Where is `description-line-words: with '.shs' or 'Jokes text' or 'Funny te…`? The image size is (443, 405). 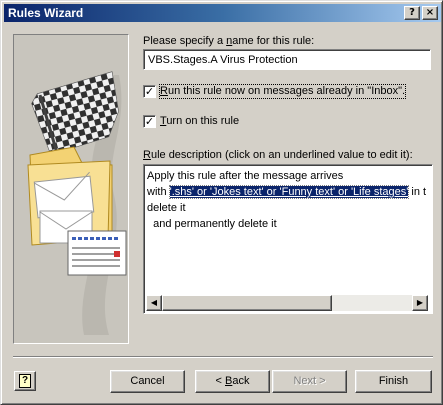
description-line-words: with '.shs' or 'Jokes text' or 'Funny te… is located at coordinates (287, 192).